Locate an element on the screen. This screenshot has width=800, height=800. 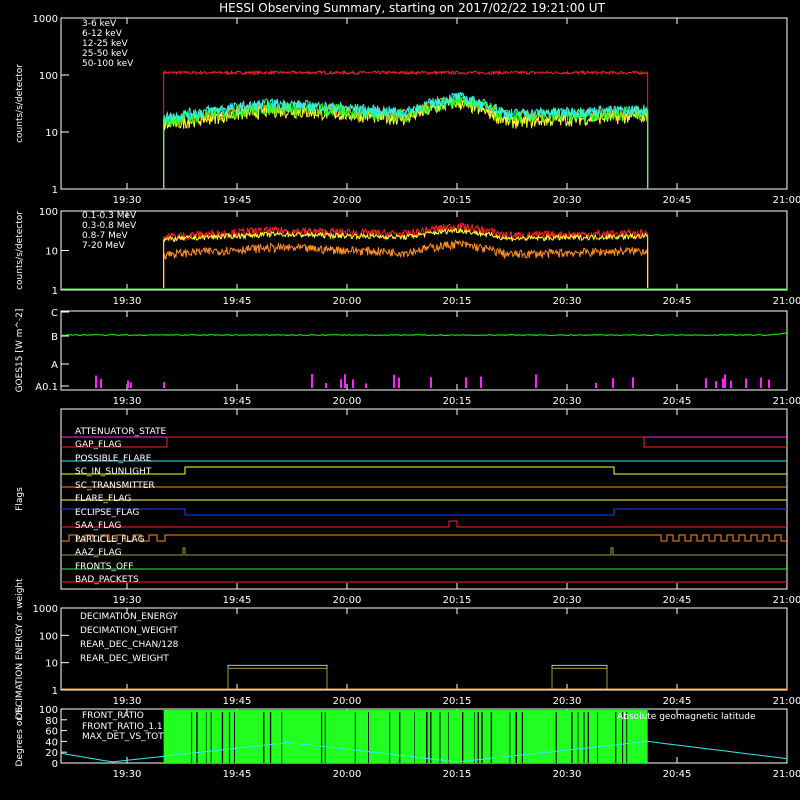
flag-label: SC_TRANSMITTER is located at coordinates (115, 486).